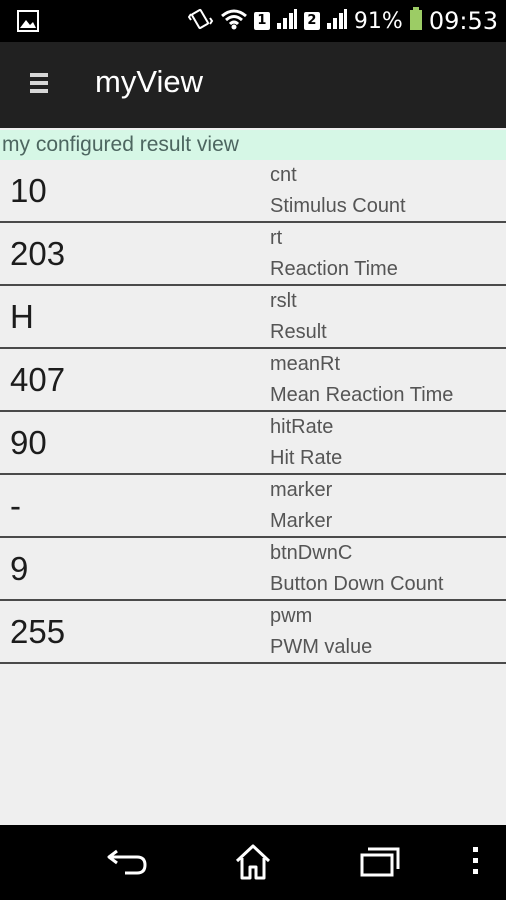 The height and width of the screenshot is (900, 506). Describe the element at coordinates (253, 632) in the screenshot. I see `result-row: 255 pwm PWM value` at that location.